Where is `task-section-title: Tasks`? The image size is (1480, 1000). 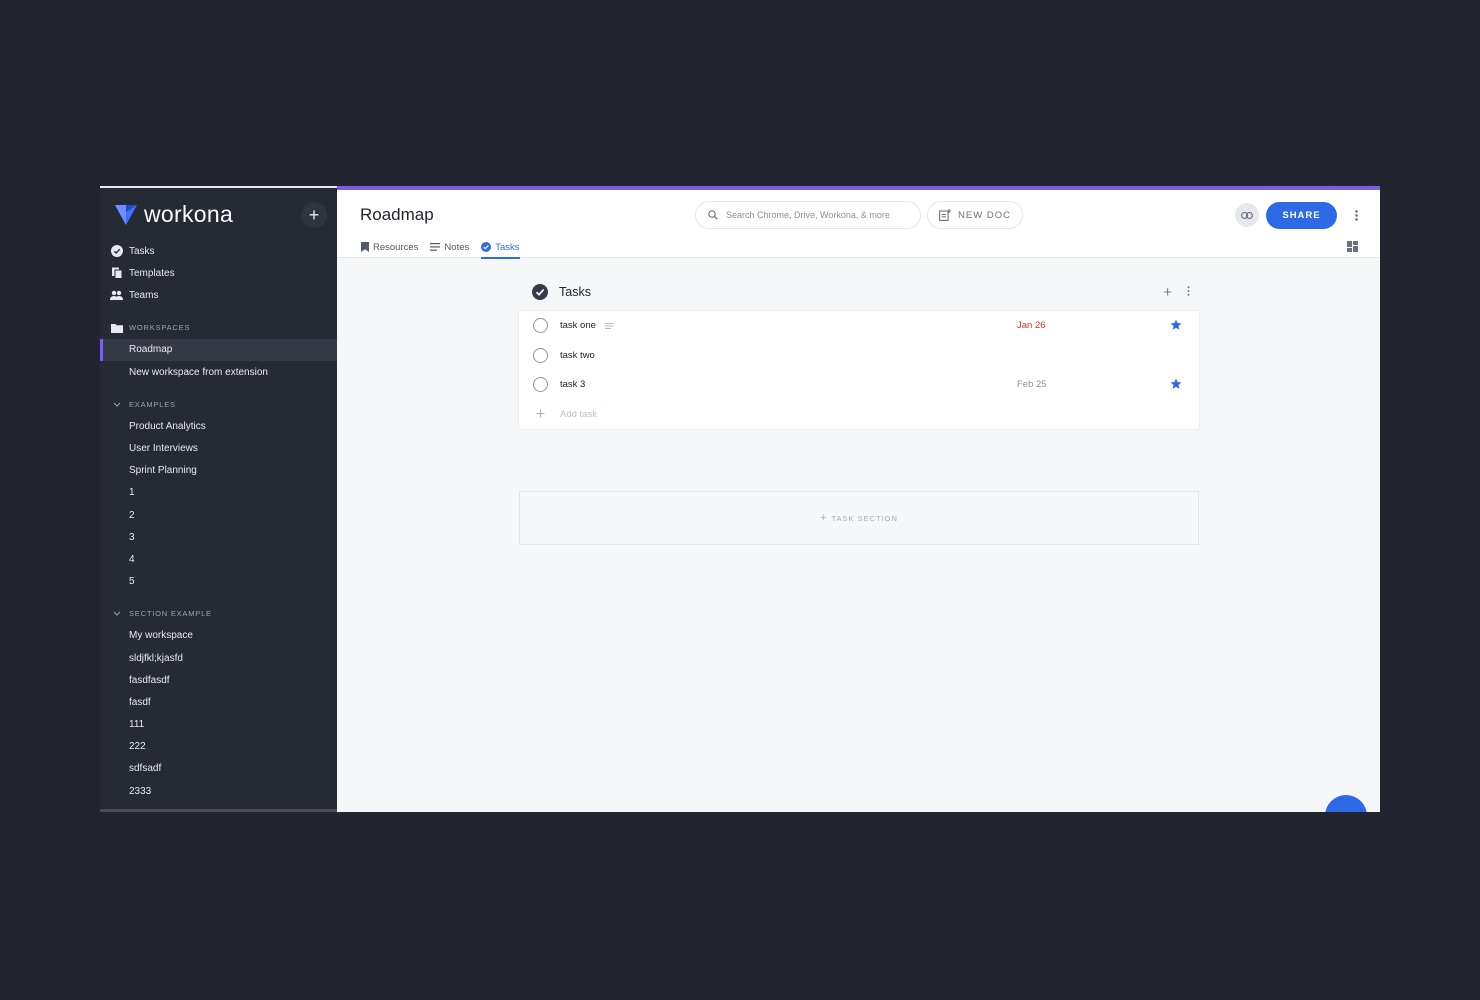
task-section-title: Tasks is located at coordinates (575, 292).